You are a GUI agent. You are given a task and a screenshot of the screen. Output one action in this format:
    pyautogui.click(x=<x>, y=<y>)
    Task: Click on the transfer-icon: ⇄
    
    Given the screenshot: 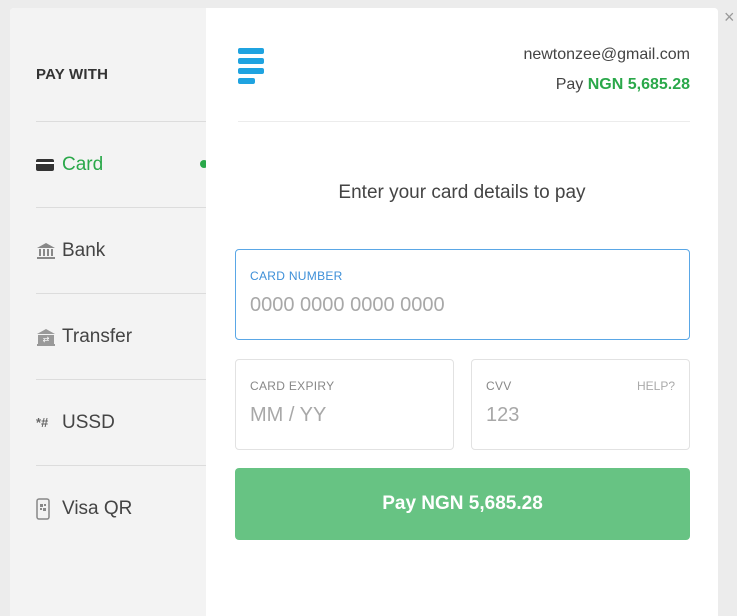 What is the action you would take?
    pyautogui.click(x=49, y=337)
    